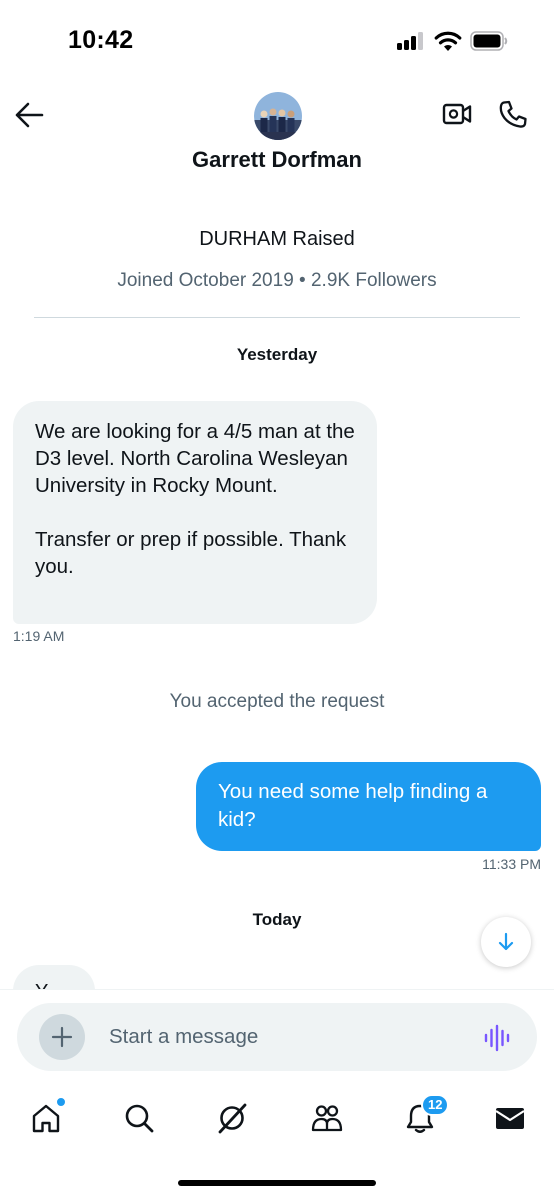 This screenshot has width=554, height=1200. I want to click on contact-name: Garrett Dorfman, so click(277, 160).